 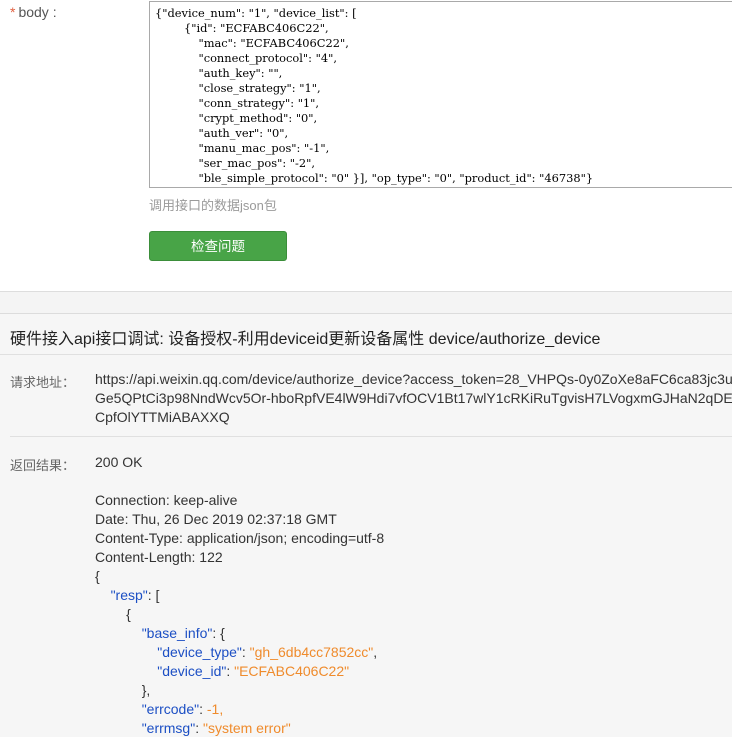 I want to click on json-line: },, so click(x=239, y=690).